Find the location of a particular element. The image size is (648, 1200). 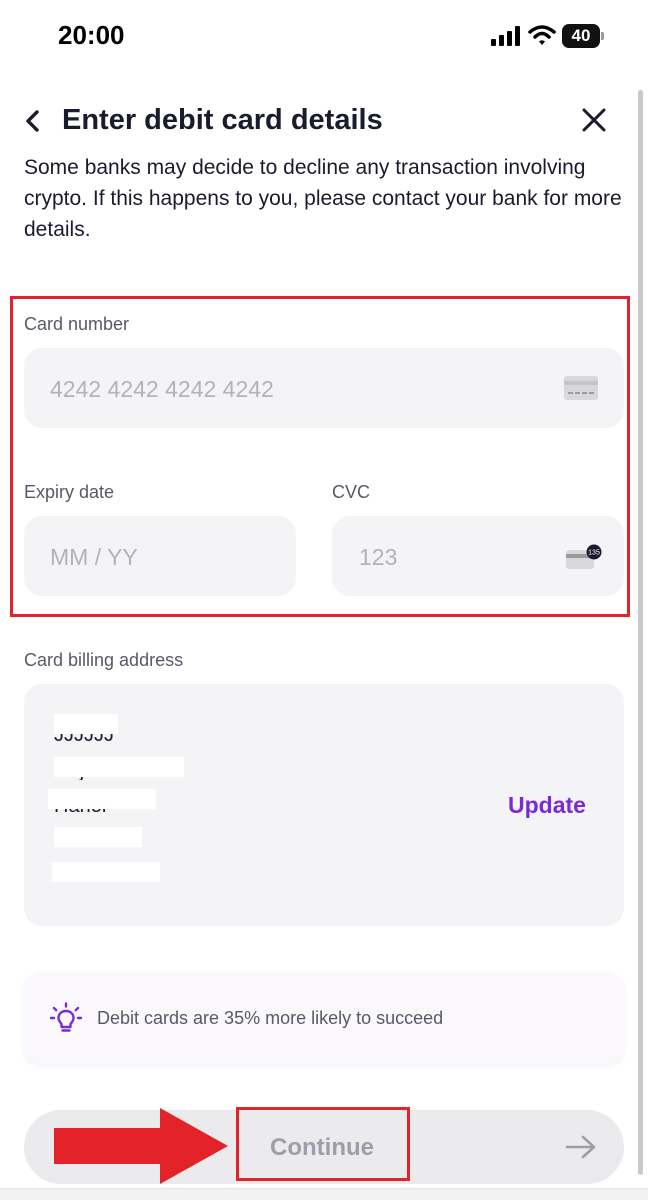

battery-indicator: 40 is located at coordinates (583, 36).